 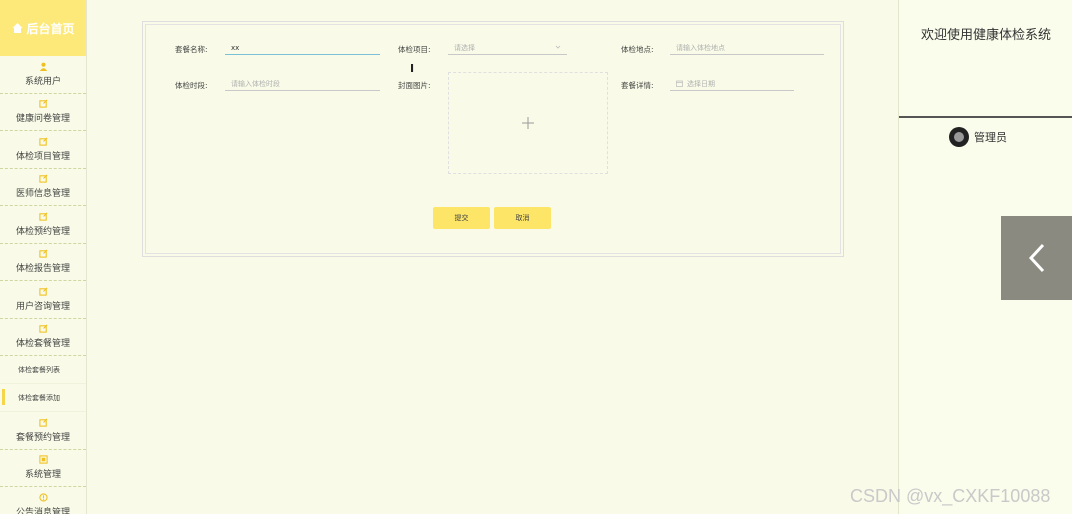 What do you see at coordinates (950, 496) in the screenshot?
I see `watermark: CSDN @vx_CXKF10088` at bounding box center [950, 496].